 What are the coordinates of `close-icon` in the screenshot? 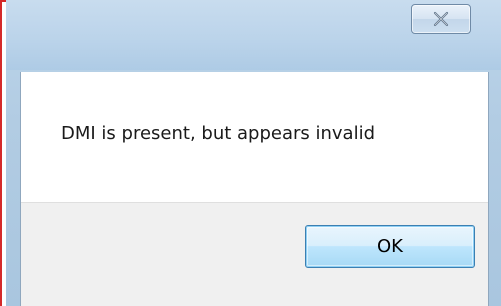 It's located at (441, 19).